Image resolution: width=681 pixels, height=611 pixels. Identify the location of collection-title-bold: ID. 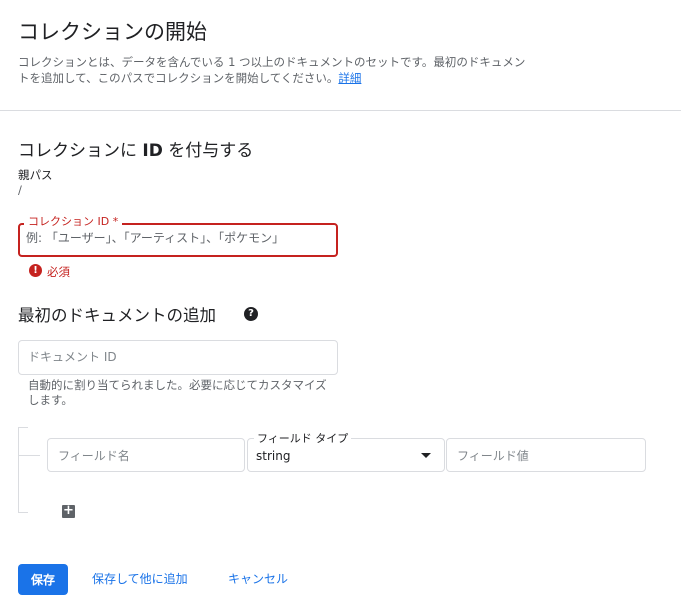
(152, 151).